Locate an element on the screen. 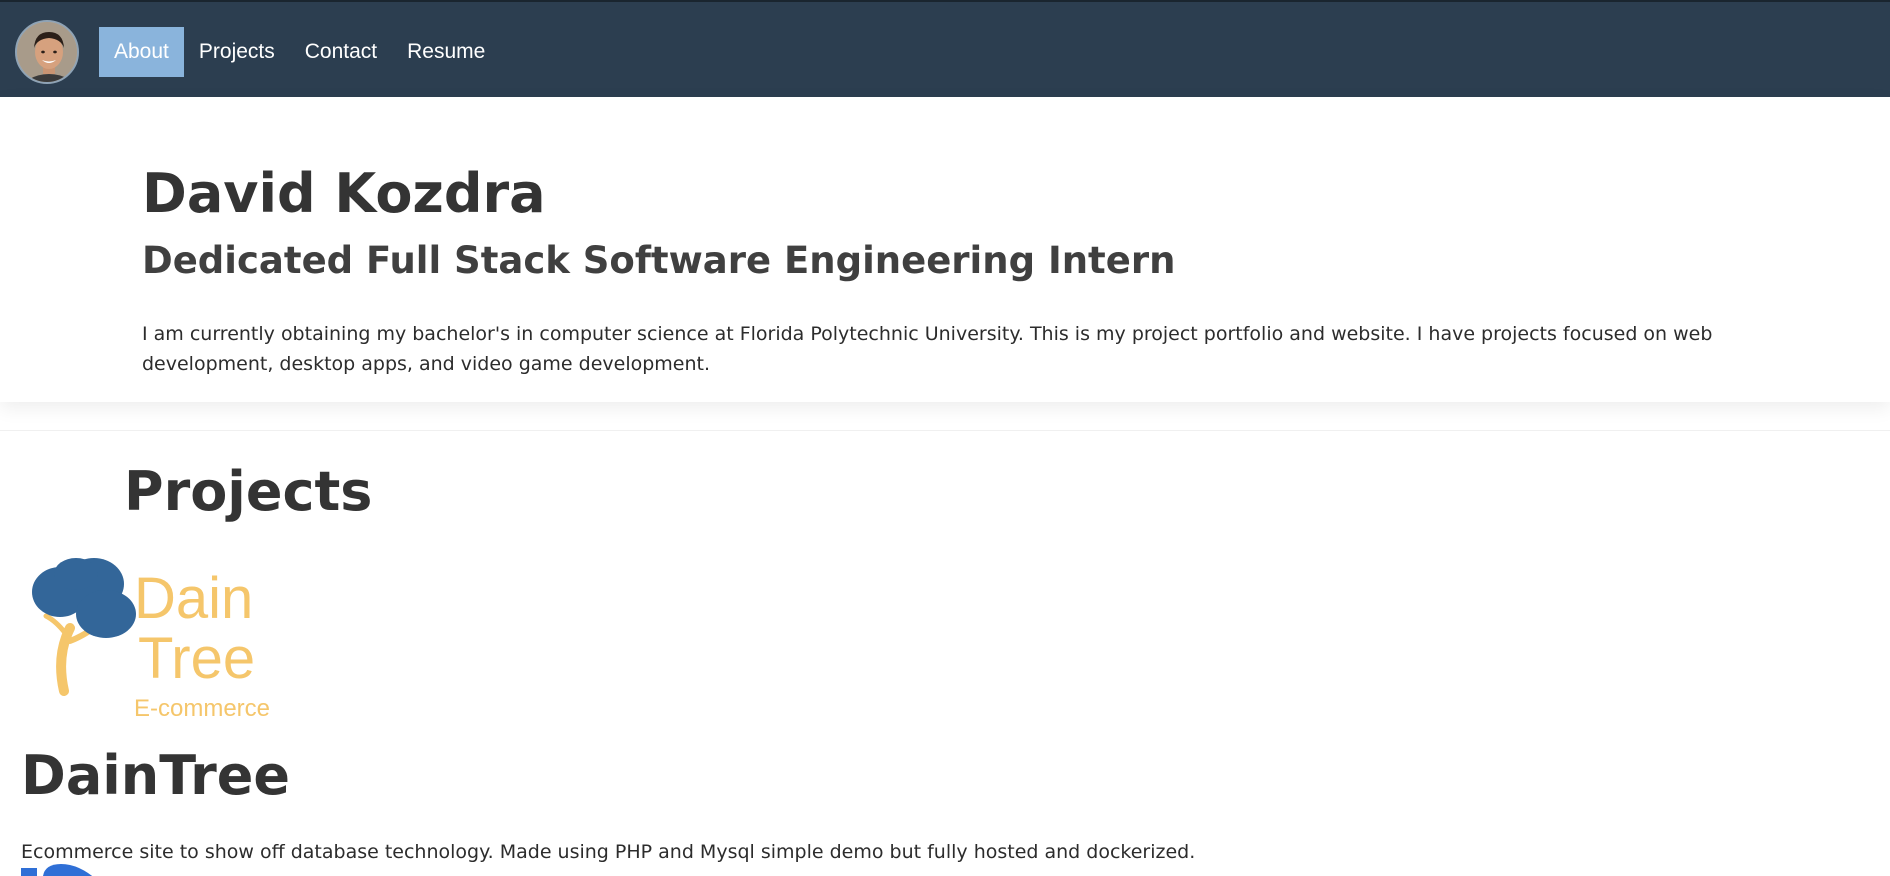  next-project-logo is located at coordinates (61, 870).